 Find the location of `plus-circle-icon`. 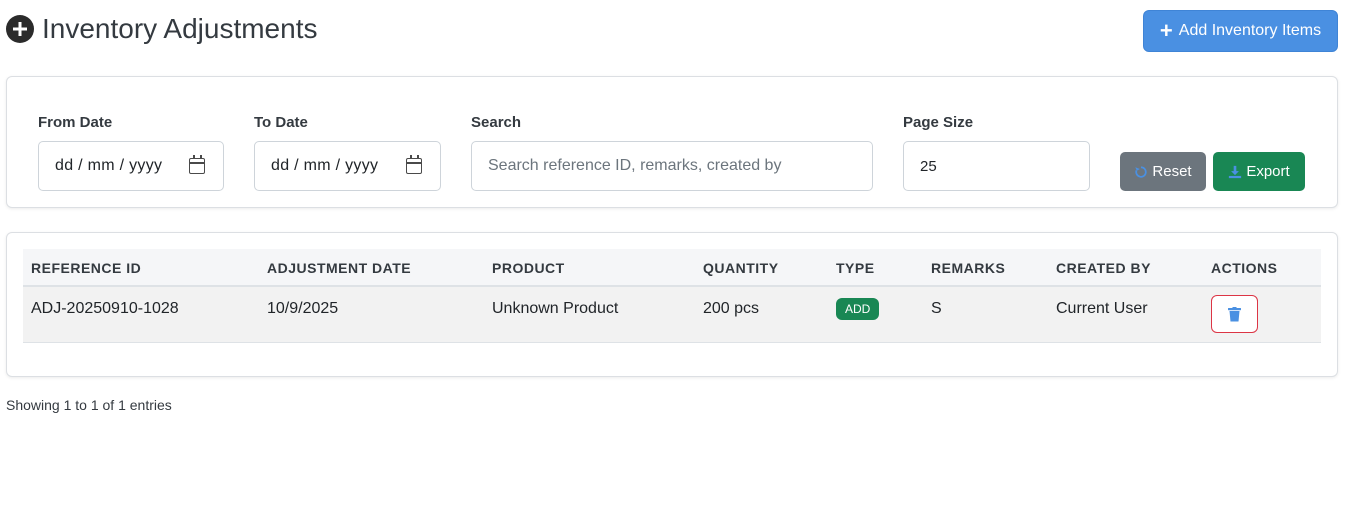

plus-circle-icon is located at coordinates (20, 29).